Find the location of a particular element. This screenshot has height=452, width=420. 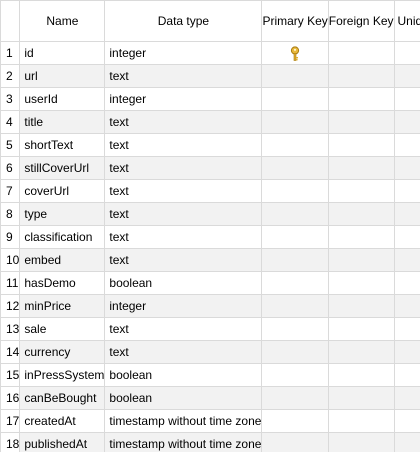

table-row: 16 canBeBought boolean is located at coordinates (210, 398).